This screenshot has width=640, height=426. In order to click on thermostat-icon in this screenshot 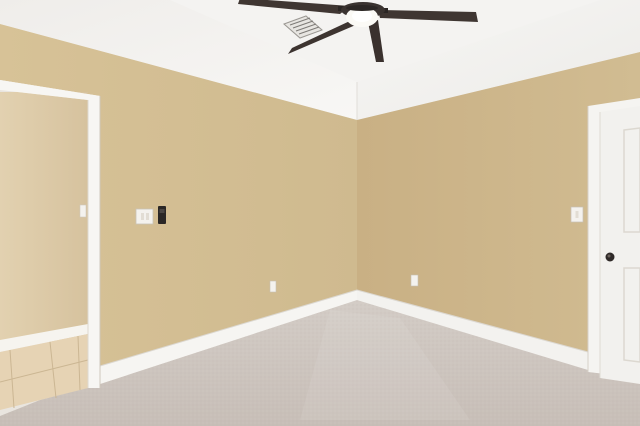, I will do `click(162, 215)`.